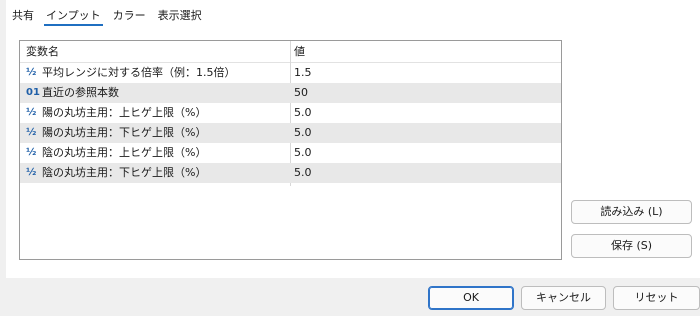  What do you see at coordinates (124, 152) in the screenshot?
I see `variable-name: 陰の丸坊主用：上ヒゲ上限（%）` at bounding box center [124, 152].